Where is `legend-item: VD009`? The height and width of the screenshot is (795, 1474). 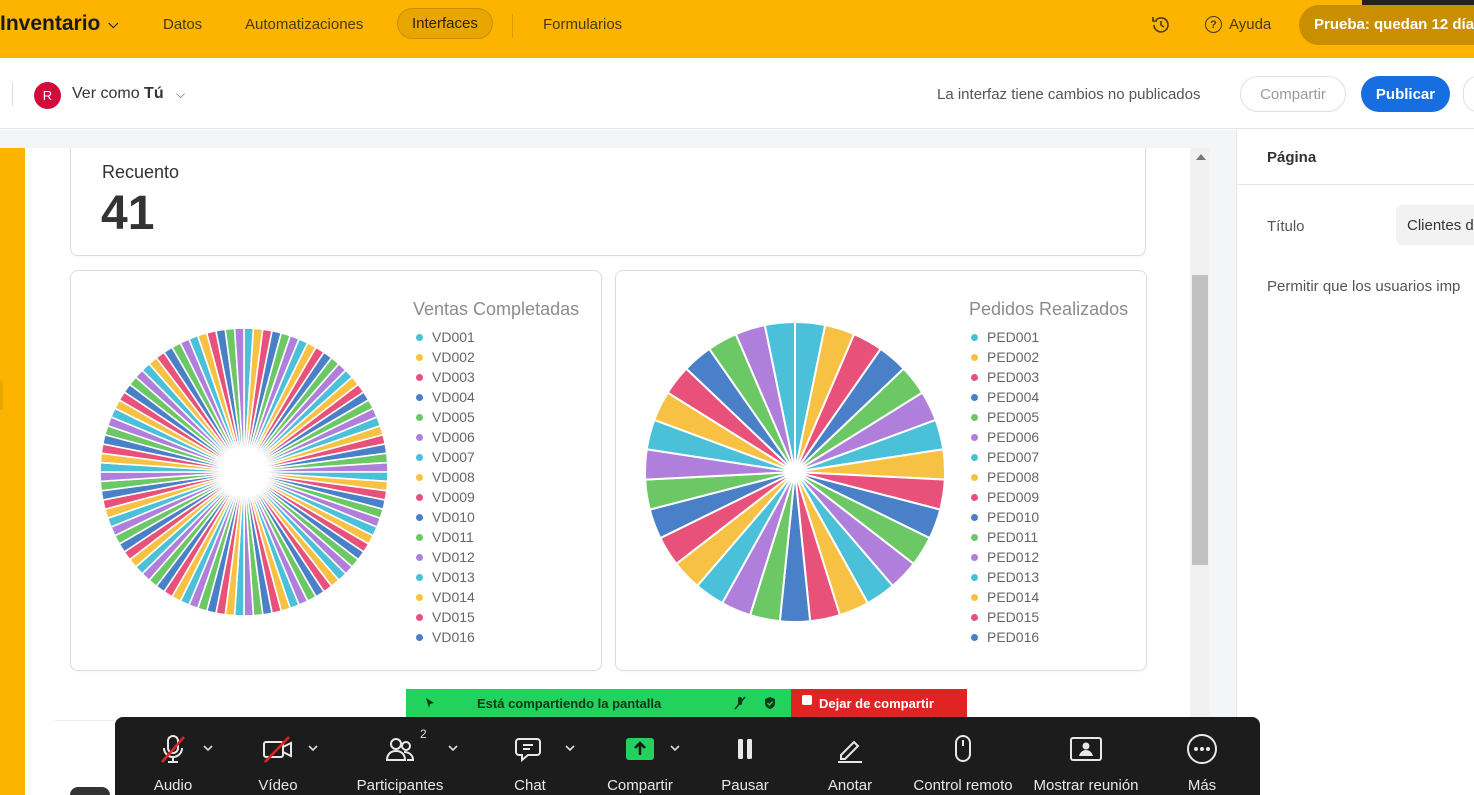
legend-item: VD009 is located at coordinates (445, 497).